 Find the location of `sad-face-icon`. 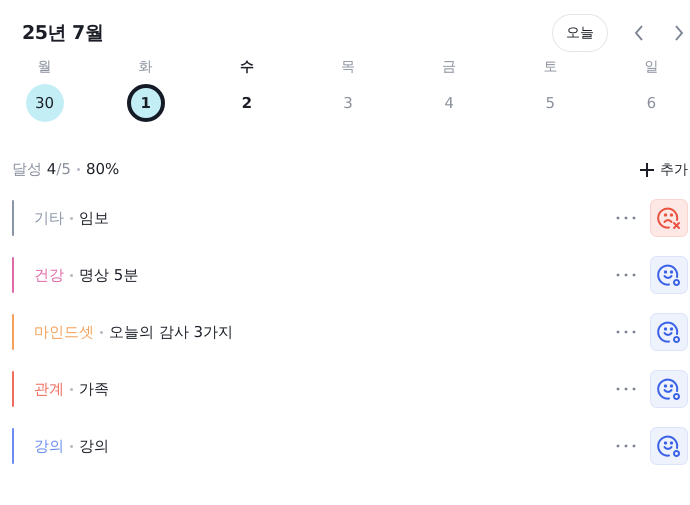

sad-face-icon is located at coordinates (669, 218).